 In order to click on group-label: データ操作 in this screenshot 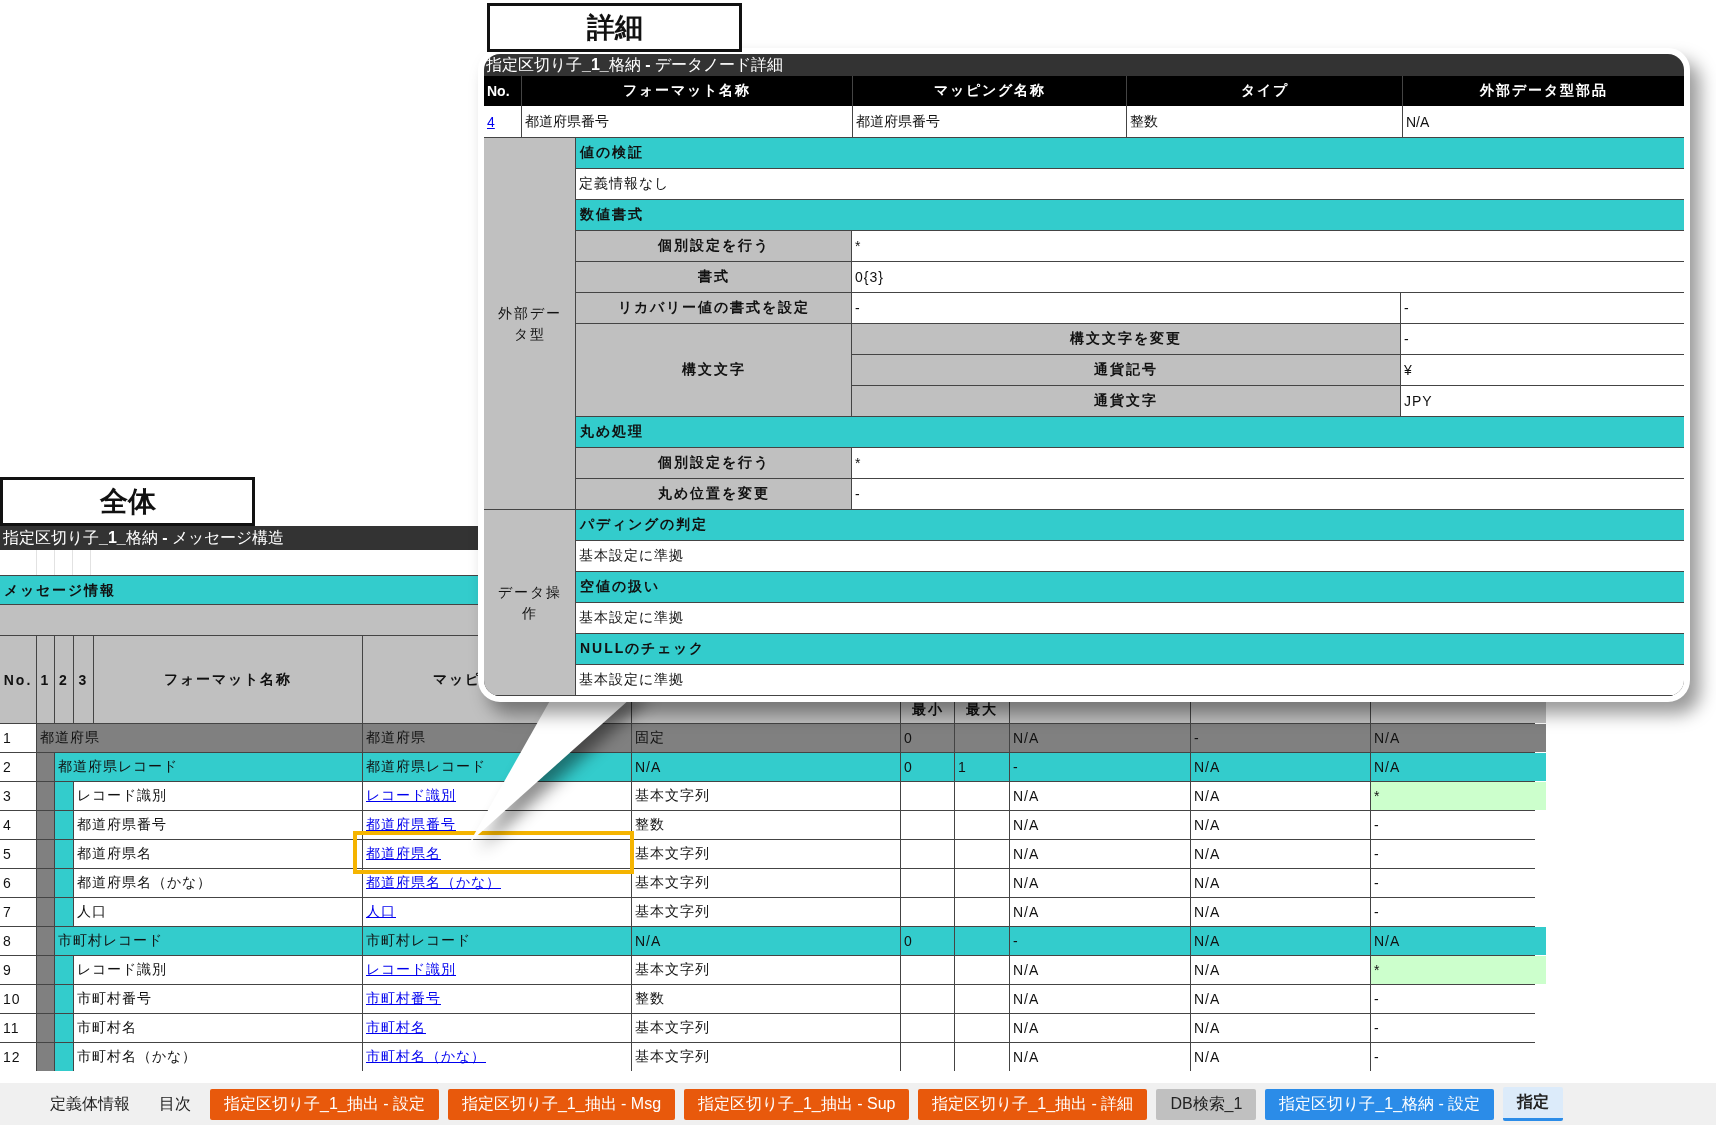, I will do `click(529, 602)`.